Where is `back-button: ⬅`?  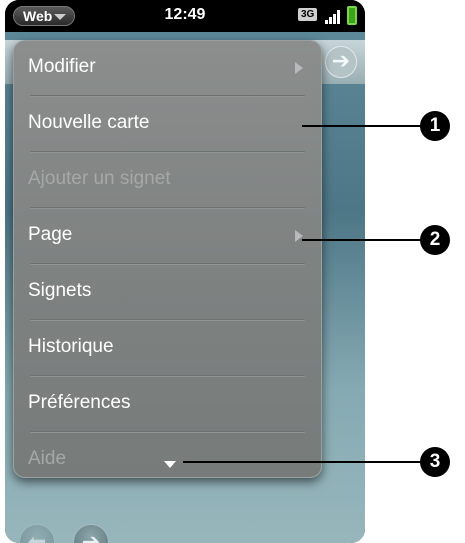
back-button: ⬅ is located at coordinates (37, 533).